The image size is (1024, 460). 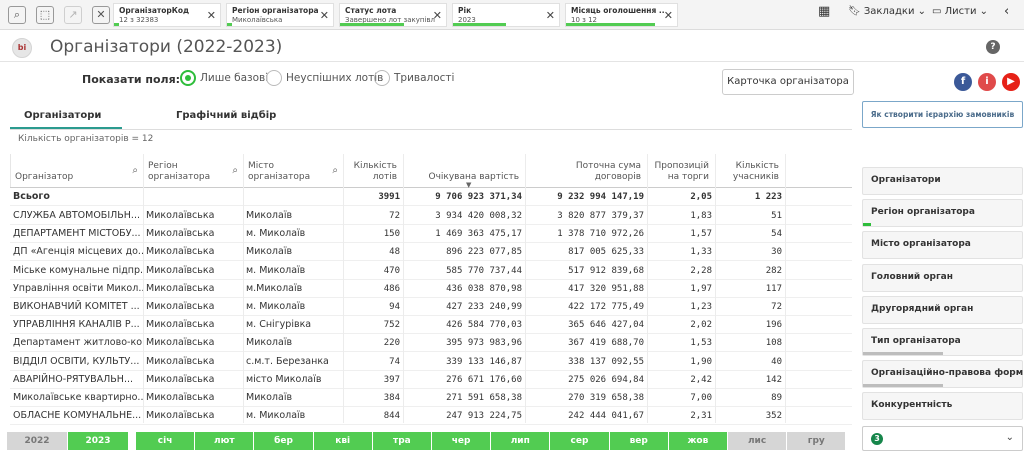 What do you see at coordinates (887, 11) in the screenshot?
I see `bookmarks-button: 🔖︎ Закладки ⌄` at bounding box center [887, 11].